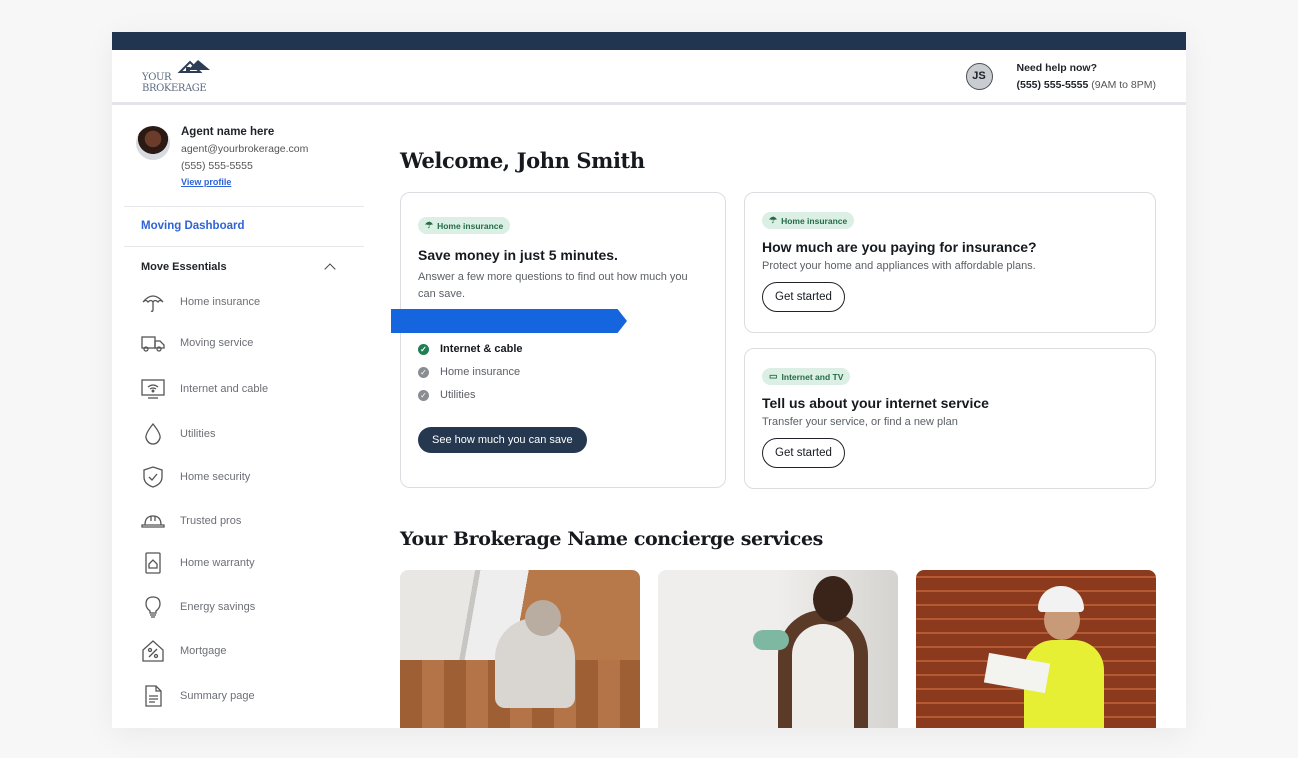 The width and height of the screenshot is (1298, 758). Describe the element at coordinates (228, 132) in the screenshot. I see `agent-name: Agent name here` at that location.